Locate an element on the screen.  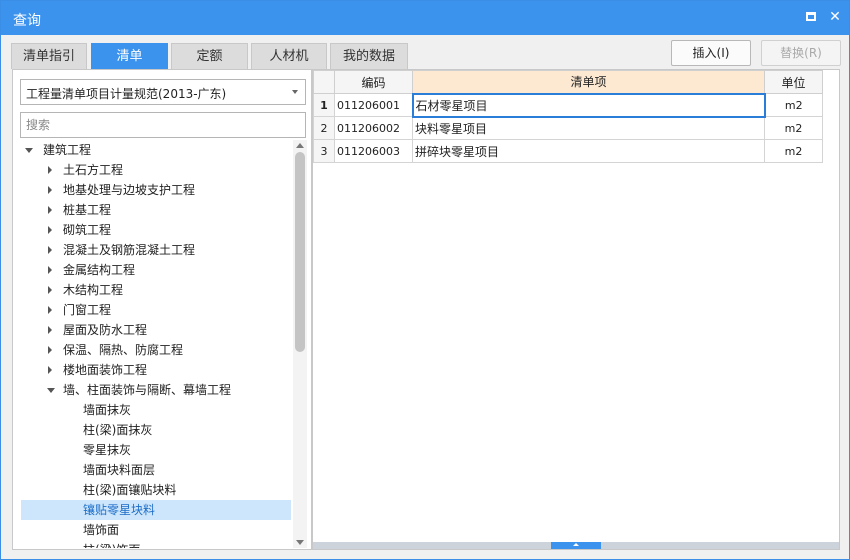
tree-item: 混凝土及钢筋混凝土工程 is located at coordinates (156, 250).